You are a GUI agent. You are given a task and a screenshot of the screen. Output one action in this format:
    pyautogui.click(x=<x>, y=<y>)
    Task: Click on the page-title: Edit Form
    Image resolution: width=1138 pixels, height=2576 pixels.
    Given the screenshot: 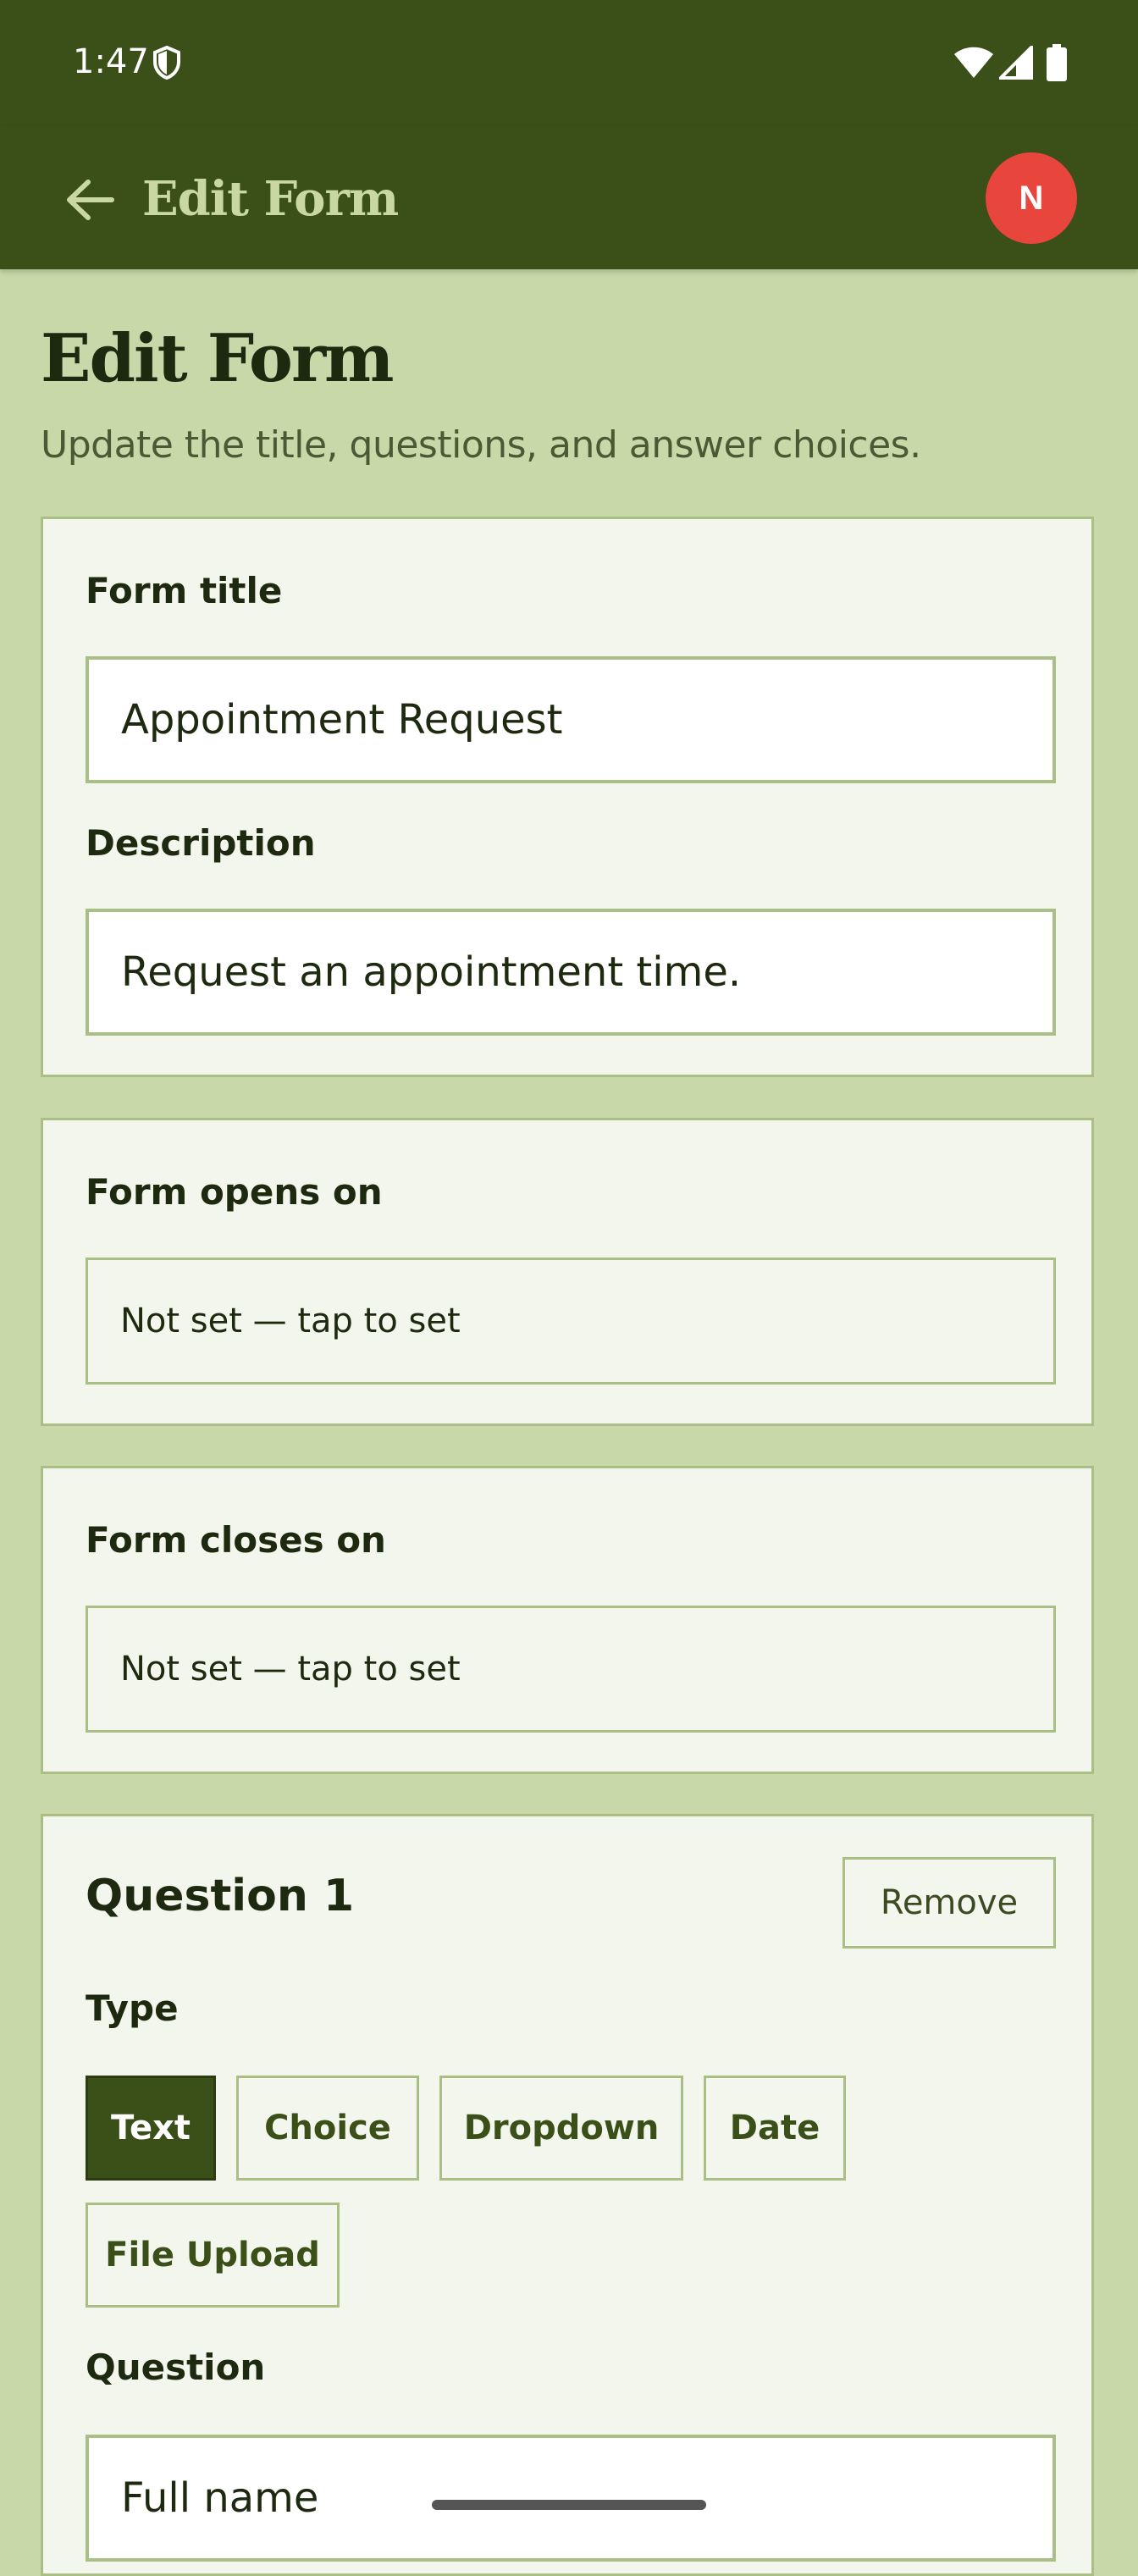 What is the action you would take?
    pyautogui.click(x=218, y=359)
    